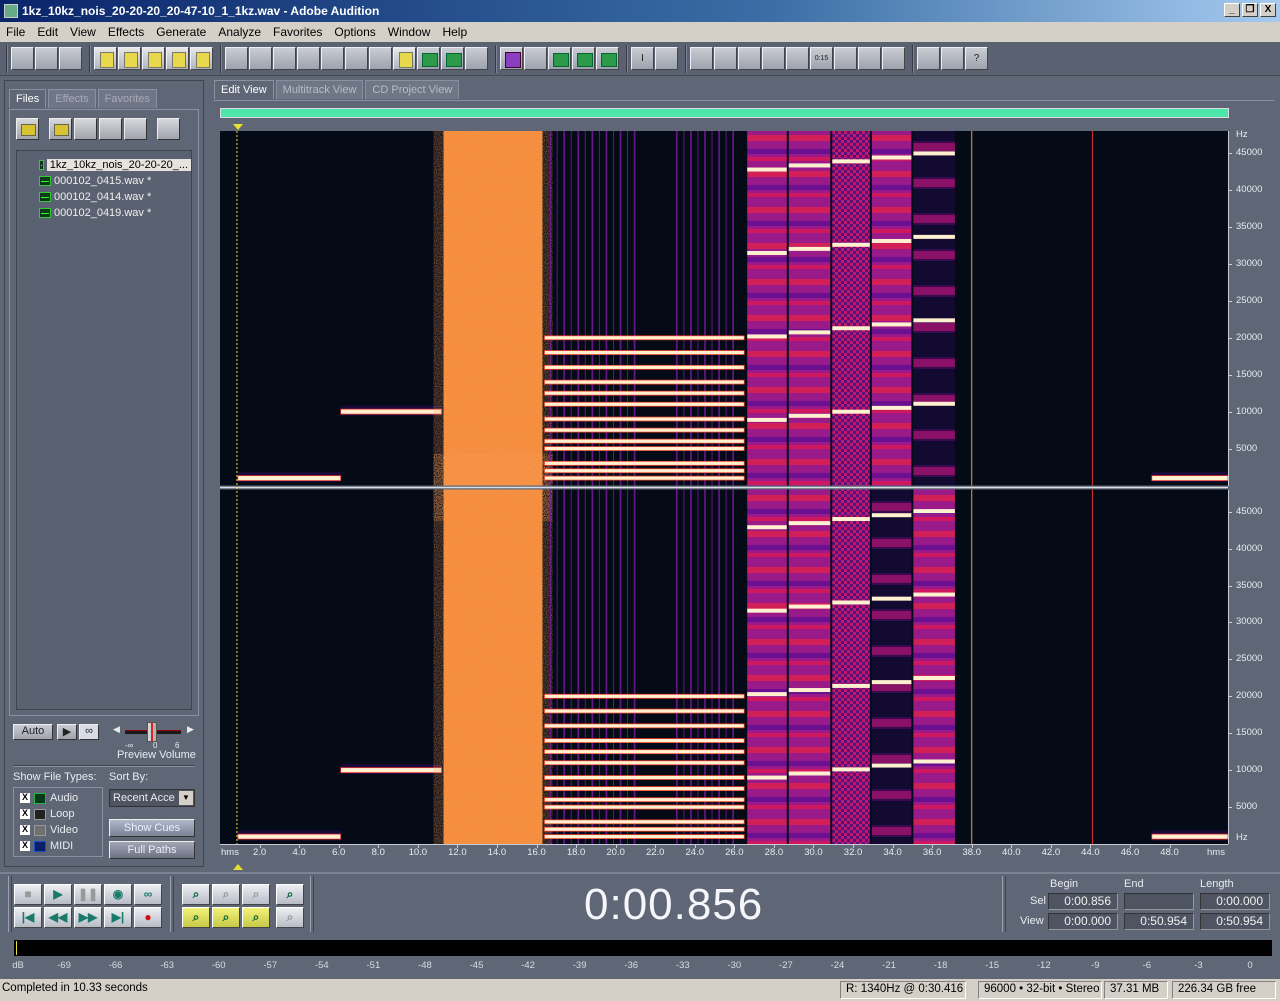  Describe the element at coordinates (152, 798) in the screenshot. I see `sort-by-select: Recent Acce ▼` at that location.